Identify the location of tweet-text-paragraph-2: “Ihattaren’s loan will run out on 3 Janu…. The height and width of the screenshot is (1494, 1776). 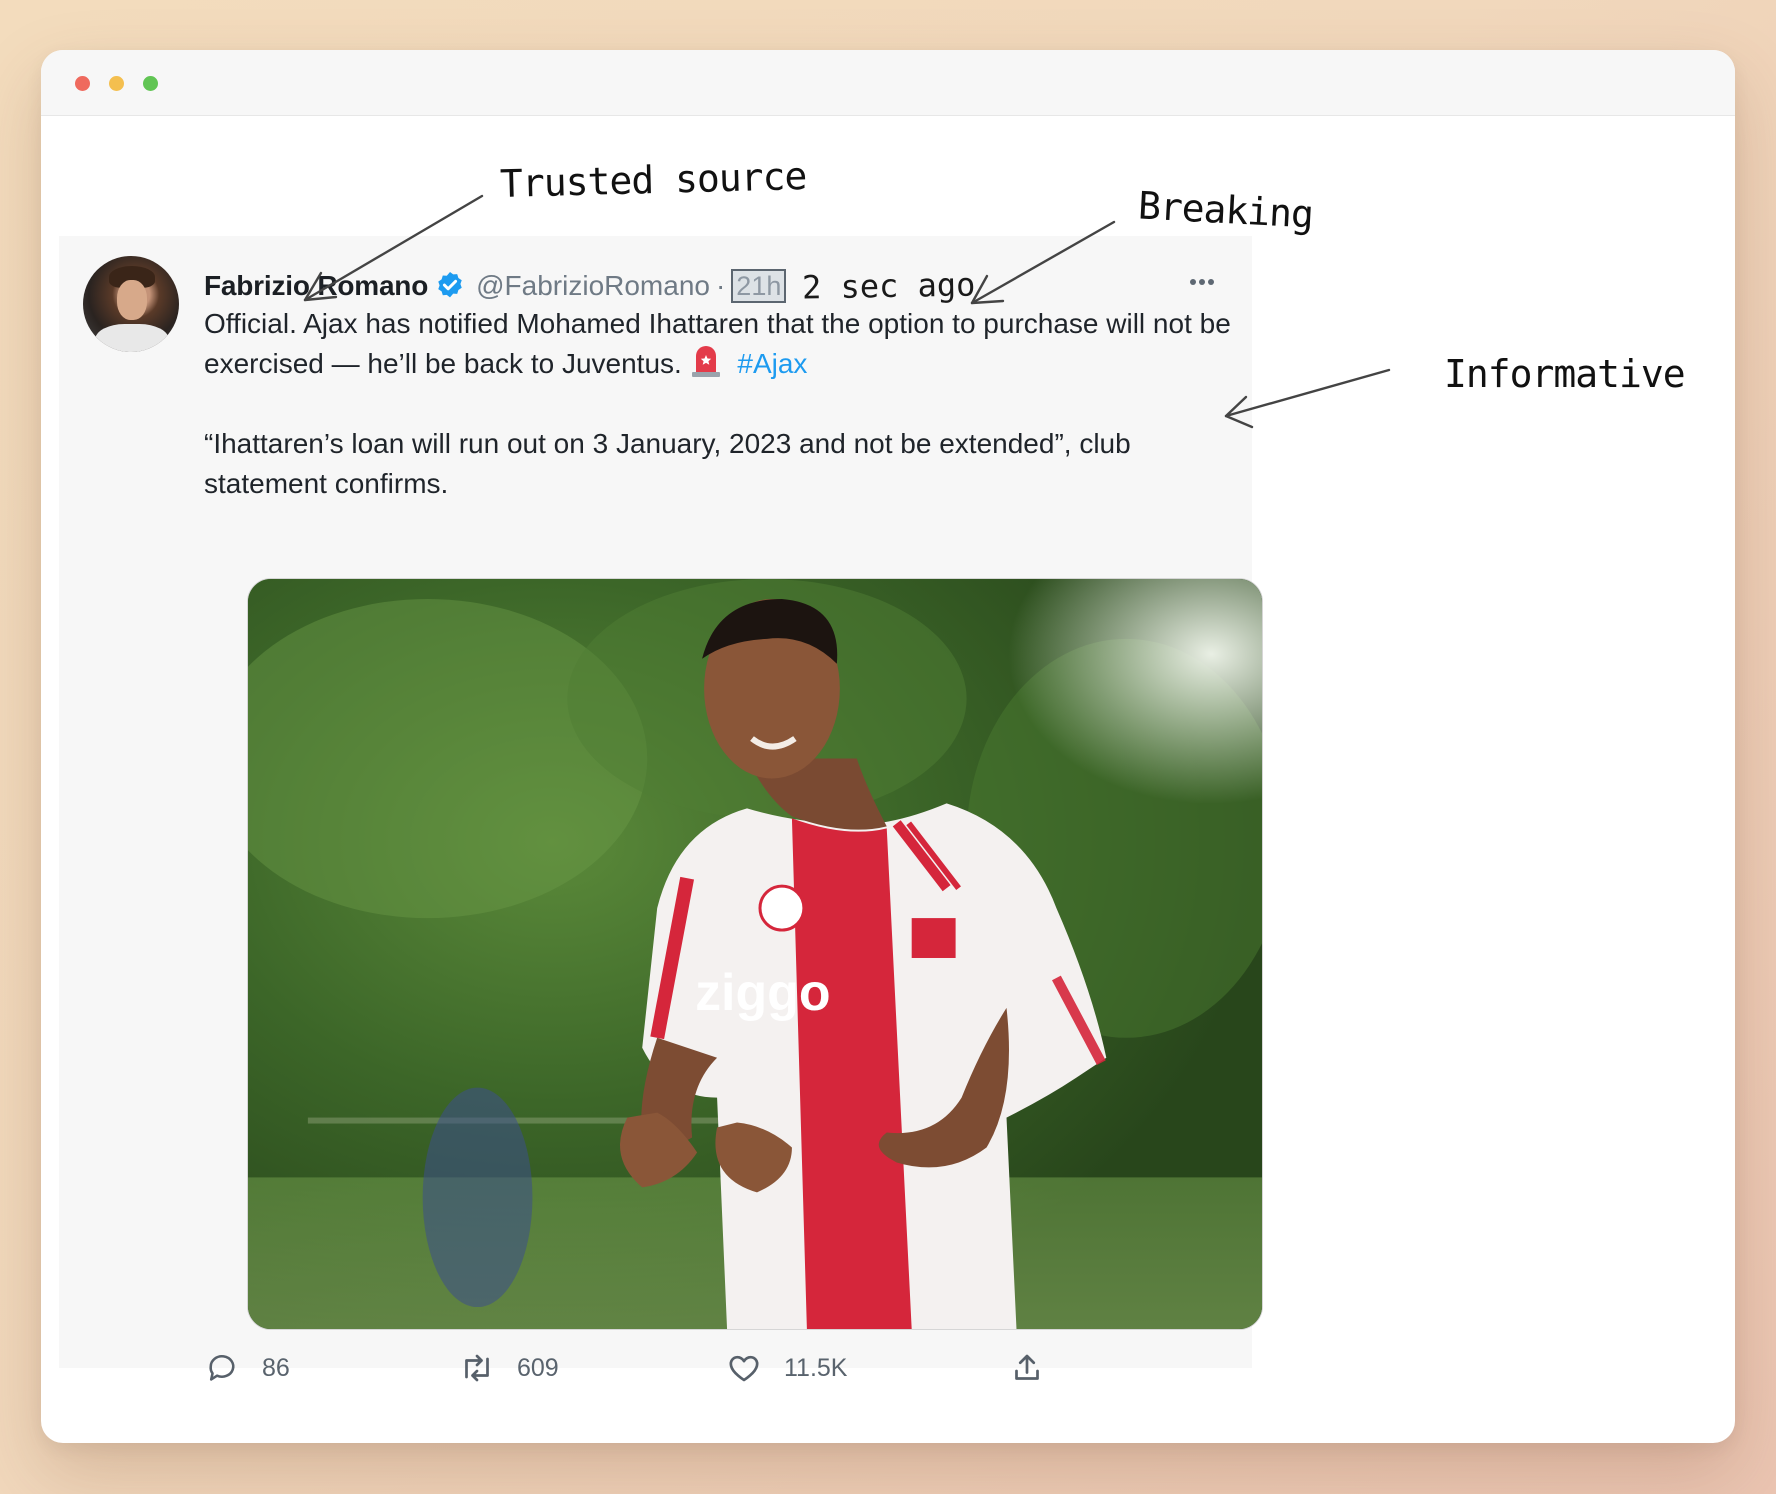
(667, 463).